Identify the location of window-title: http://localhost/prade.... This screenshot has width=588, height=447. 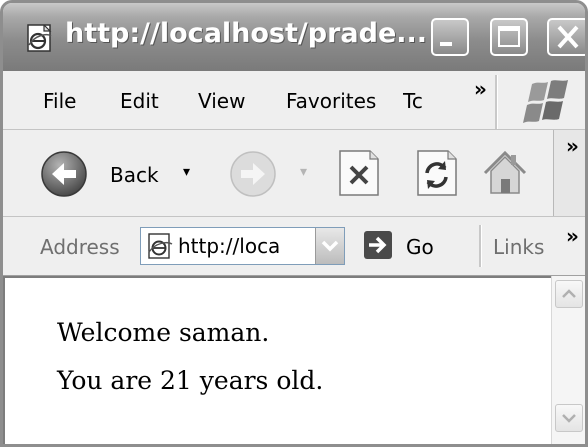
(246, 33).